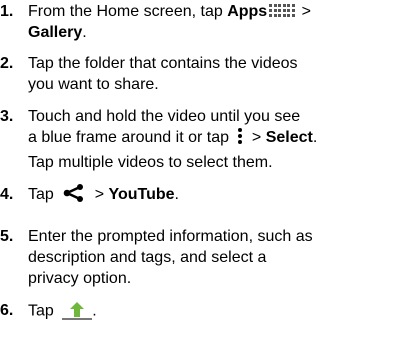 The image size is (394, 347). What do you see at coordinates (55, 32) in the screenshot?
I see `gallery-label: Gallery` at bounding box center [55, 32].